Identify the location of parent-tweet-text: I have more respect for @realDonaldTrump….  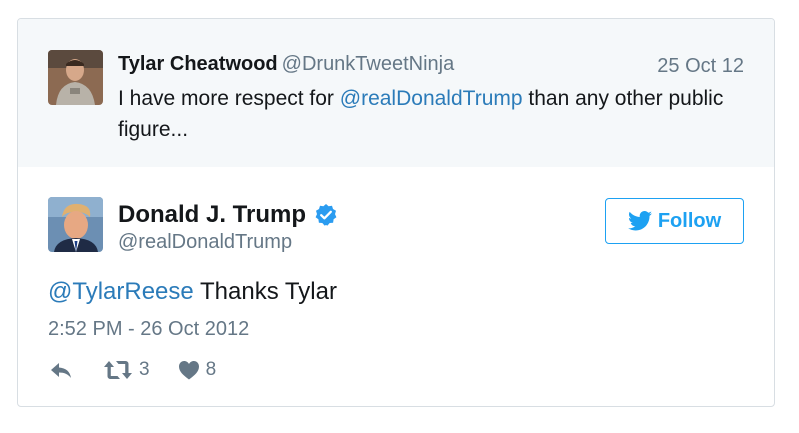
(428, 114).